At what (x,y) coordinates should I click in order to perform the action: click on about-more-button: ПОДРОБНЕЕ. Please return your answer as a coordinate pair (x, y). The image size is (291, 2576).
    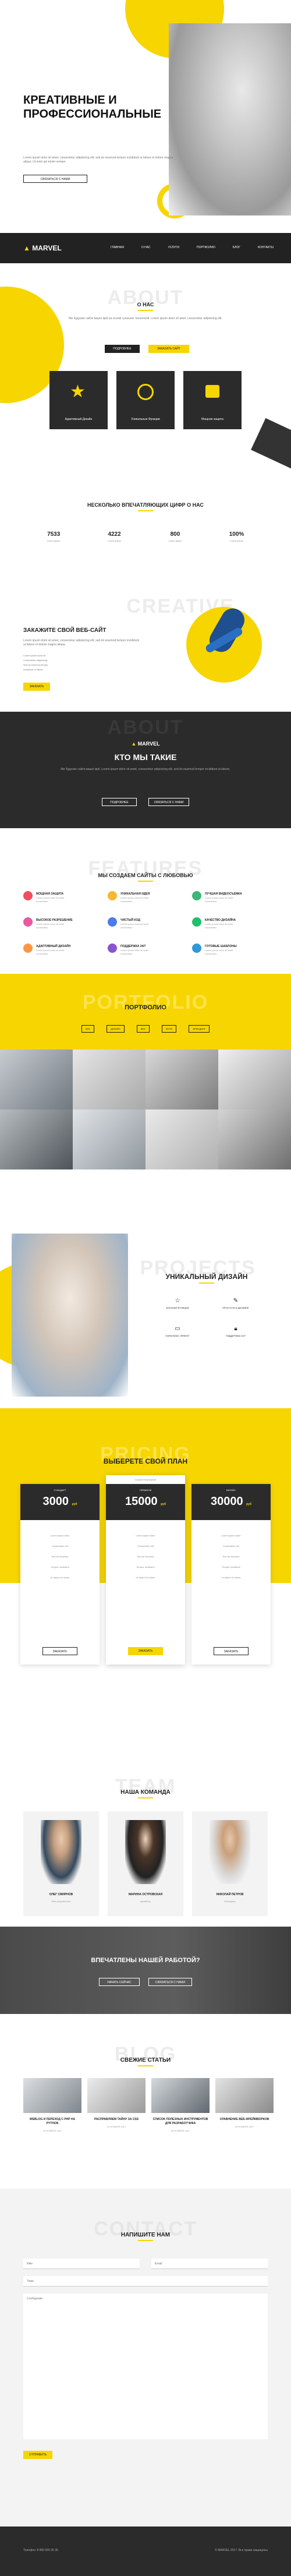
    Looking at the image, I should click on (122, 349).